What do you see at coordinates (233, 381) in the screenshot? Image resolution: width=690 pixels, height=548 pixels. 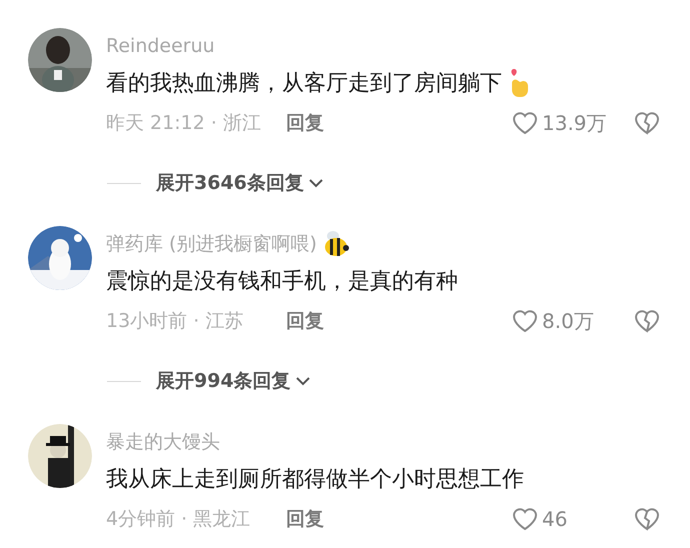 I see `expand-replies-button: 展开994条回复` at bounding box center [233, 381].